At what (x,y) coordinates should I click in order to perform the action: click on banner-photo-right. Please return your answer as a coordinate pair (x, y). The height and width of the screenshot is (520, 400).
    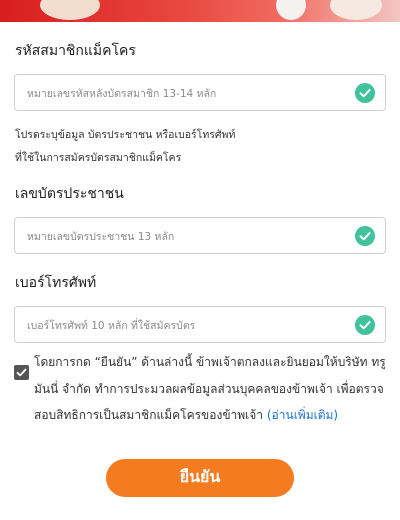
    Looking at the image, I should click on (356, 10).